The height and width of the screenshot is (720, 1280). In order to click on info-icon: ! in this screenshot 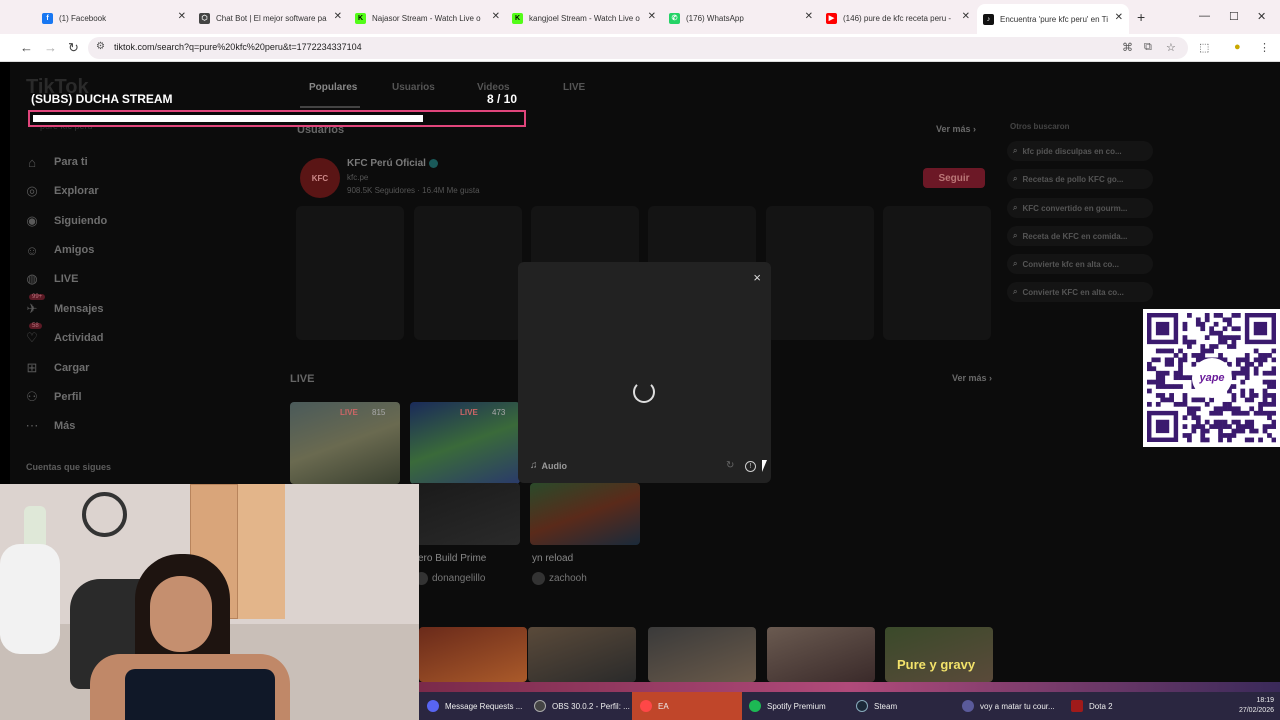, I will do `click(750, 466)`.